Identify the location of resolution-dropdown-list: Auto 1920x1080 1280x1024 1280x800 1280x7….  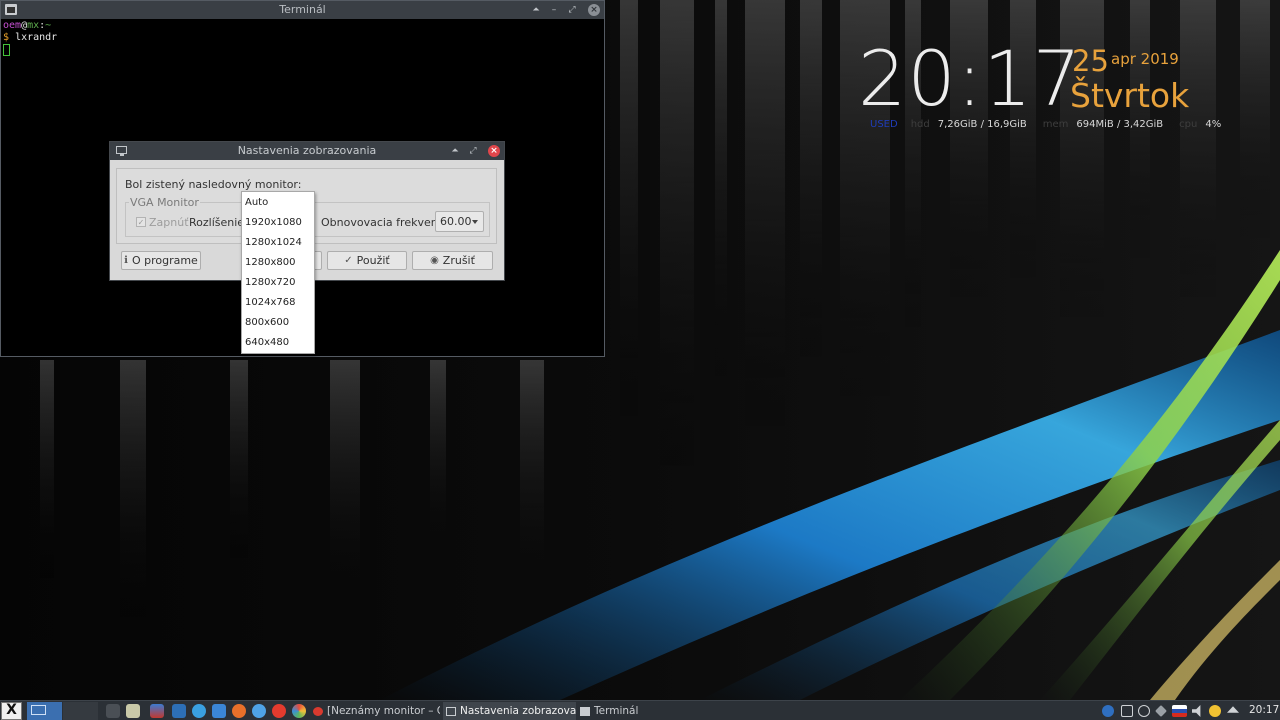
(278, 272).